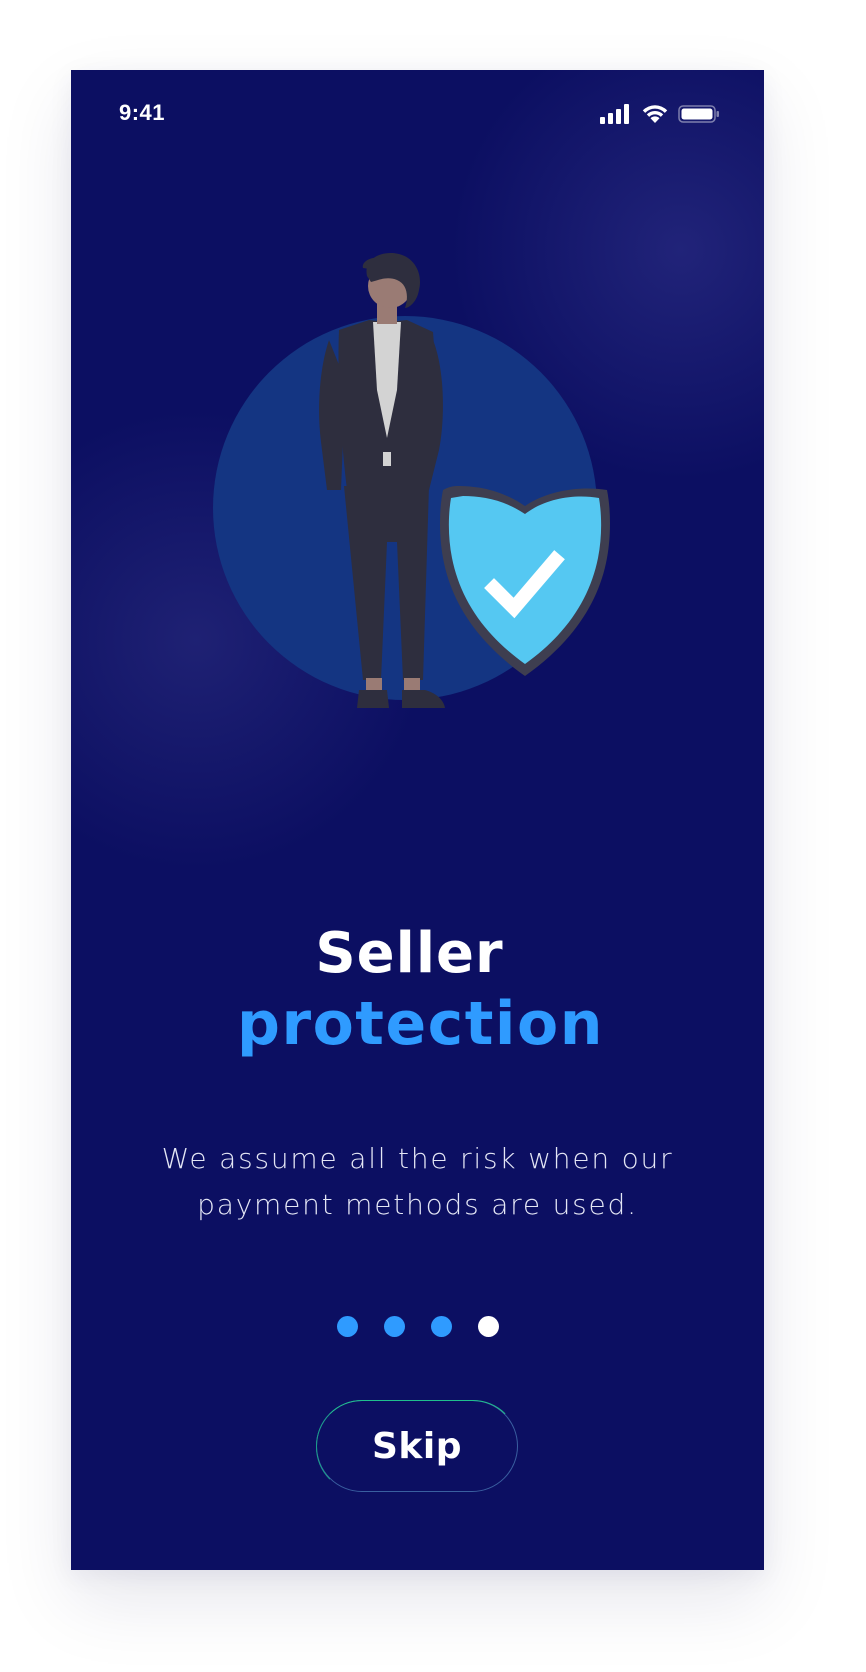  What do you see at coordinates (655, 116) in the screenshot?
I see `wifi-icon` at bounding box center [655, 116].